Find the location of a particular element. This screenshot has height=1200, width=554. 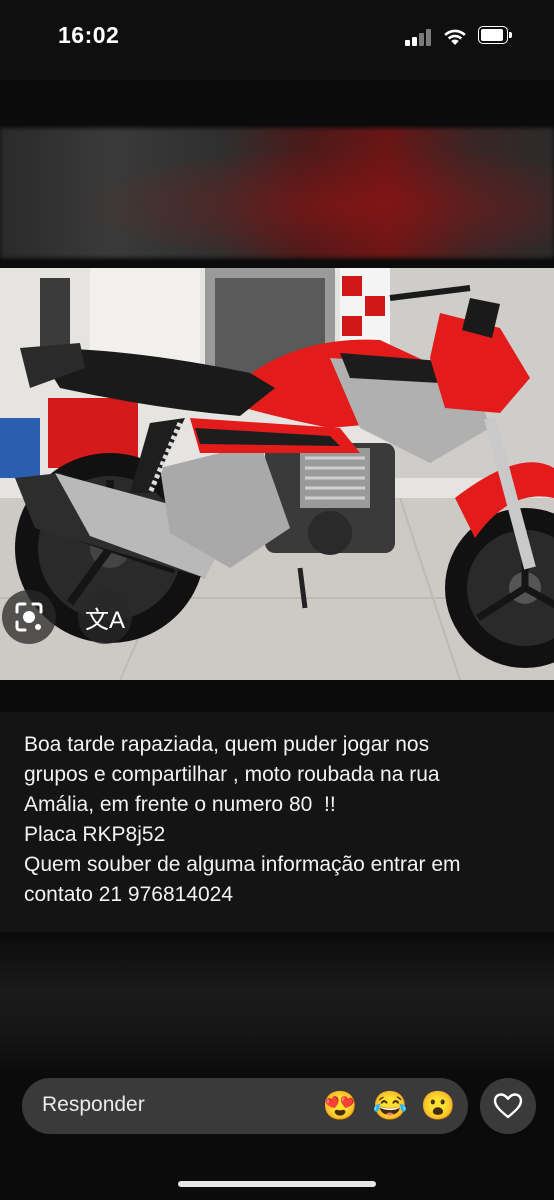

heart-icon is located at coordinates (508, 1106).